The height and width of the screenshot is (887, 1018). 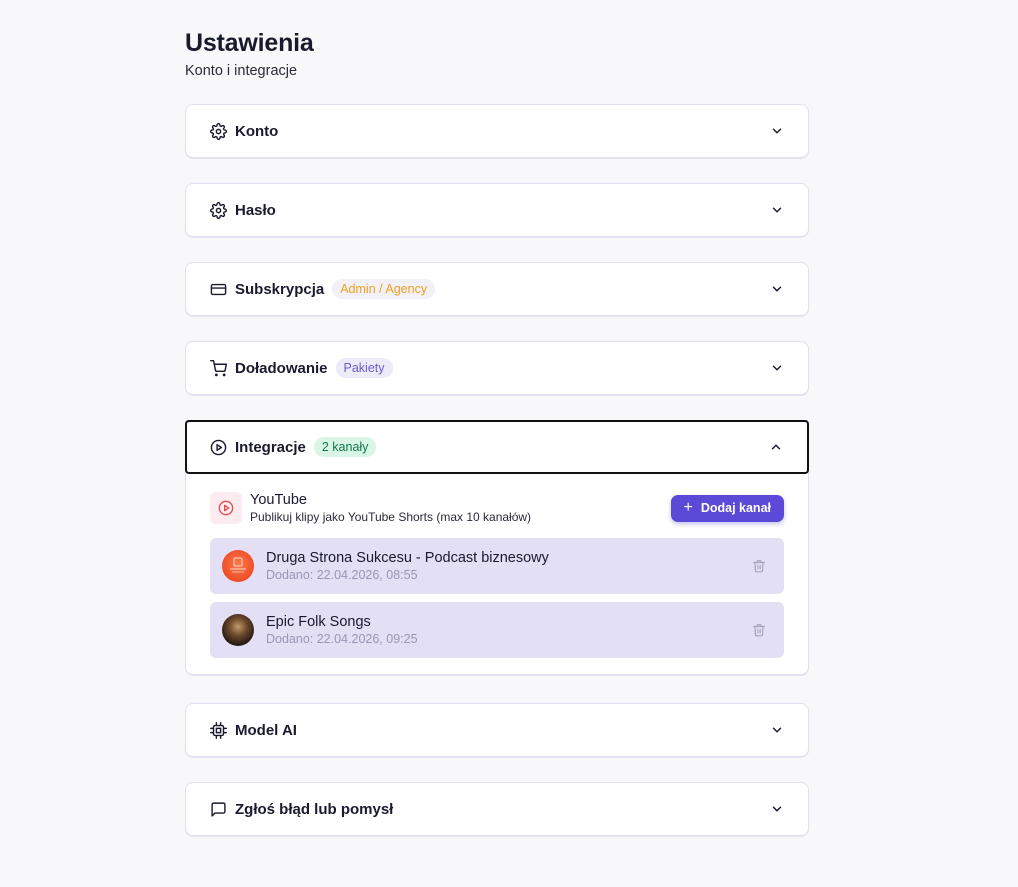 I want to click on section-doladowanie-header: Doładowanie Pakiety, so click(x=497, y=368).